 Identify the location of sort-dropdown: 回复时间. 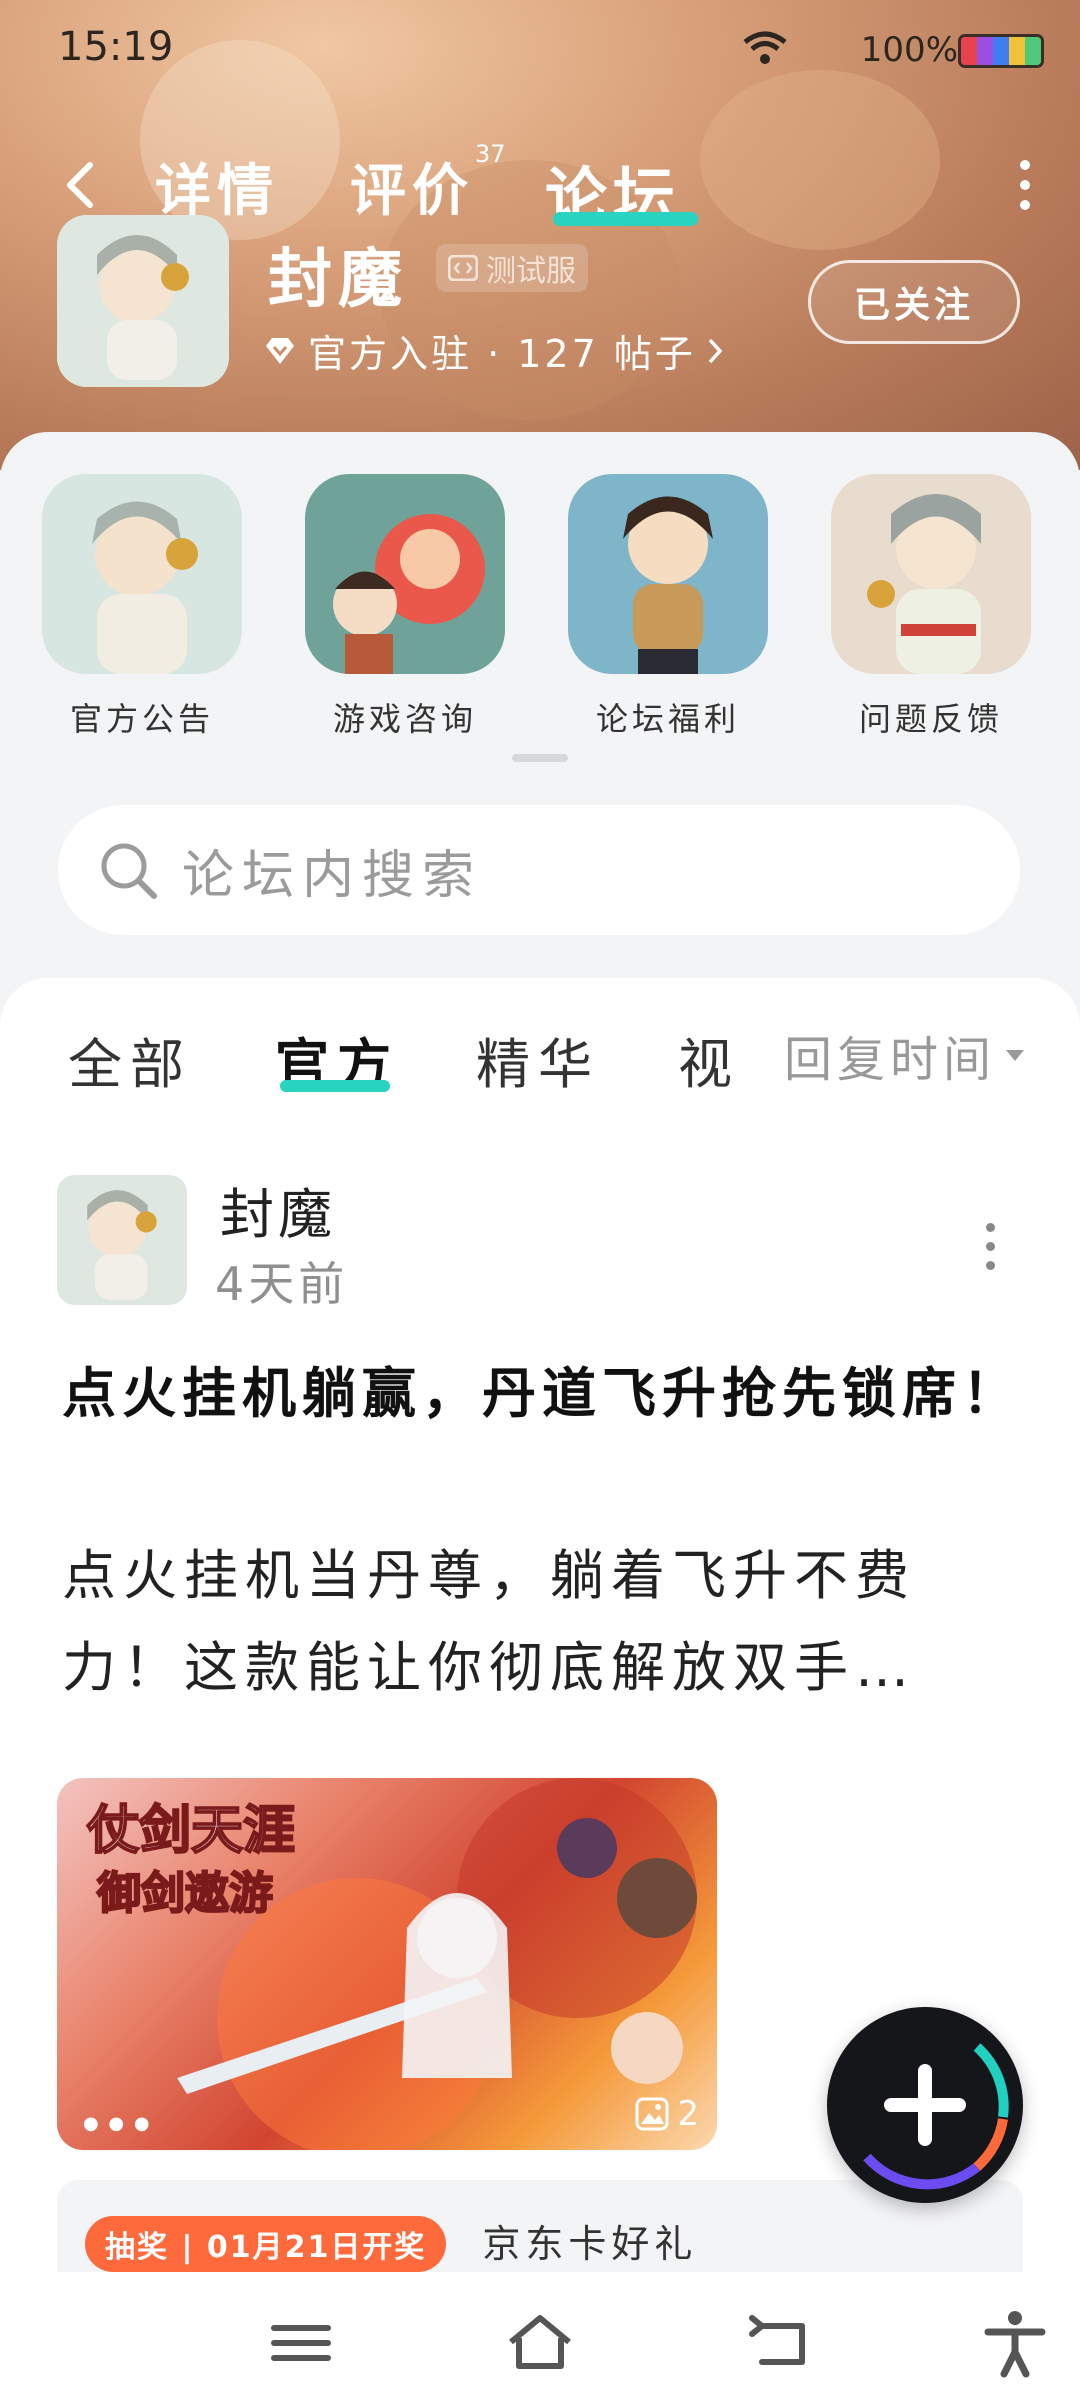
(904, 1055).